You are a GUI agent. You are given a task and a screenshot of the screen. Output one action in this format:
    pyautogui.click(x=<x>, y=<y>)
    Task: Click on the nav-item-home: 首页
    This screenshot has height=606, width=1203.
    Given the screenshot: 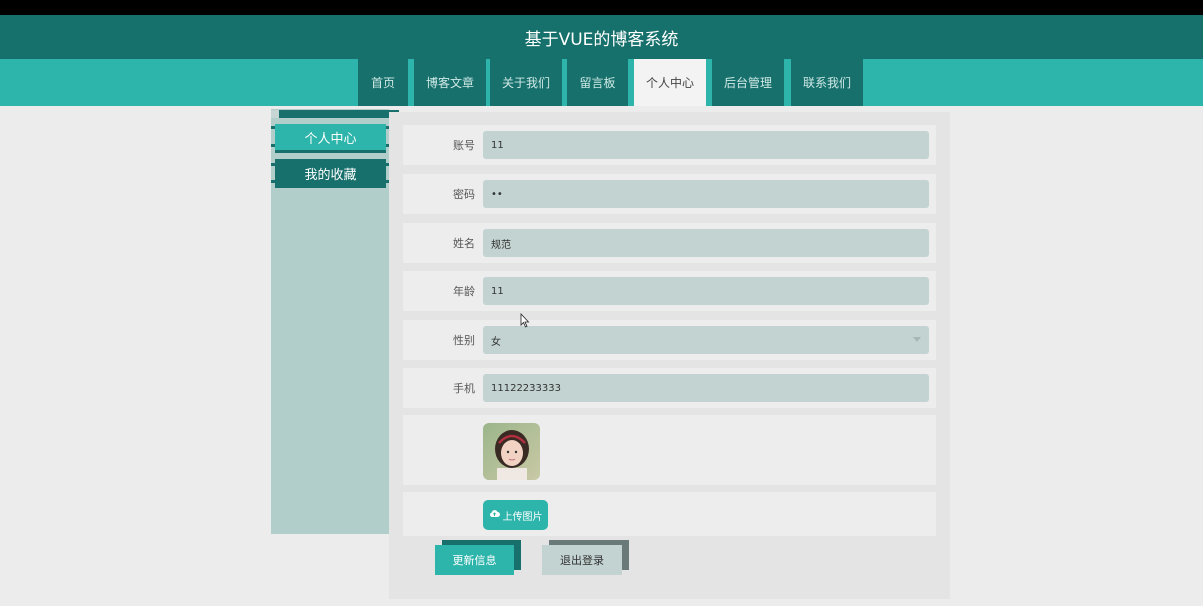 What is the action you would take?
    pyautogui.click(x=383, y=82)
    